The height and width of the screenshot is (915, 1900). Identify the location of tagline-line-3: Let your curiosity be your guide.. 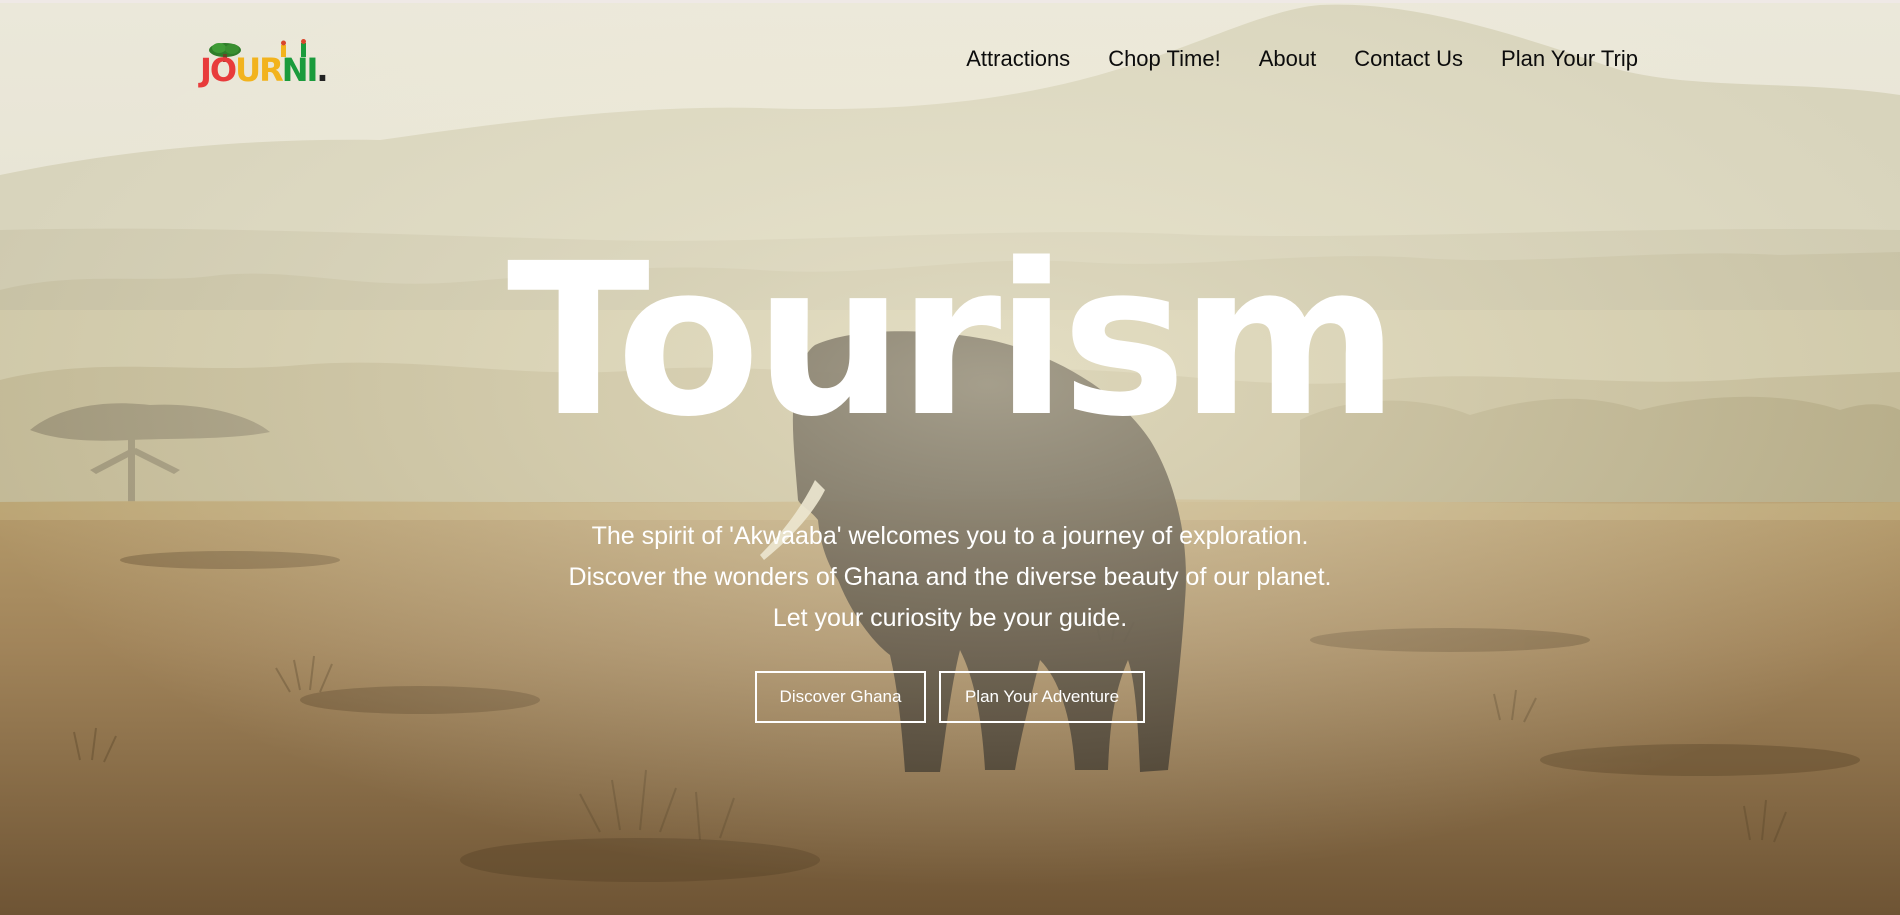
(950, 618).